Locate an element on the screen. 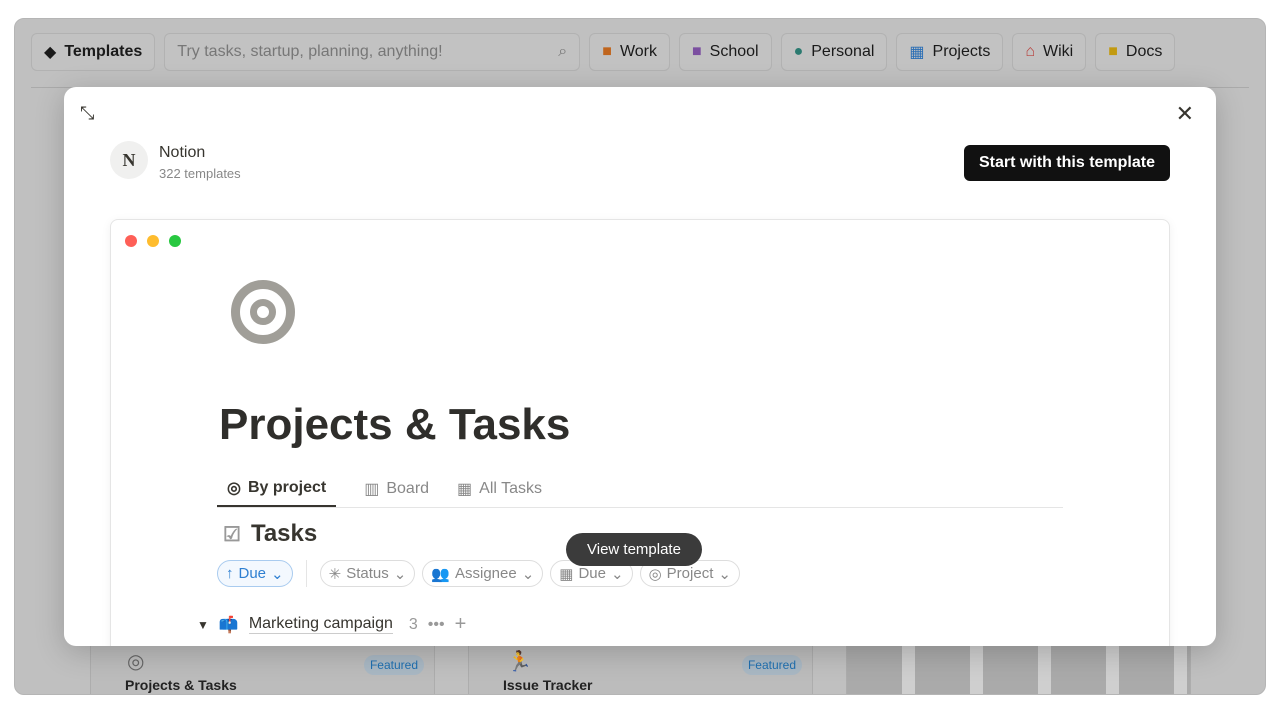  bank-icon: ⌂ is located at coordinates (1030, 51).